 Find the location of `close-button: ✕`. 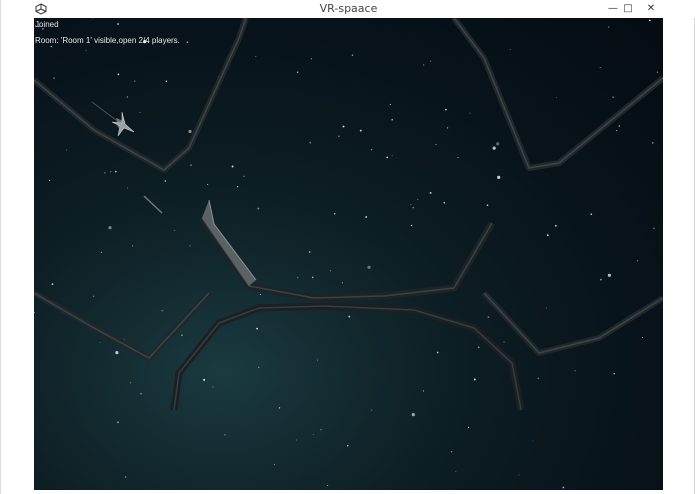

close-button: ✕ is located at coordinates (651, 8).